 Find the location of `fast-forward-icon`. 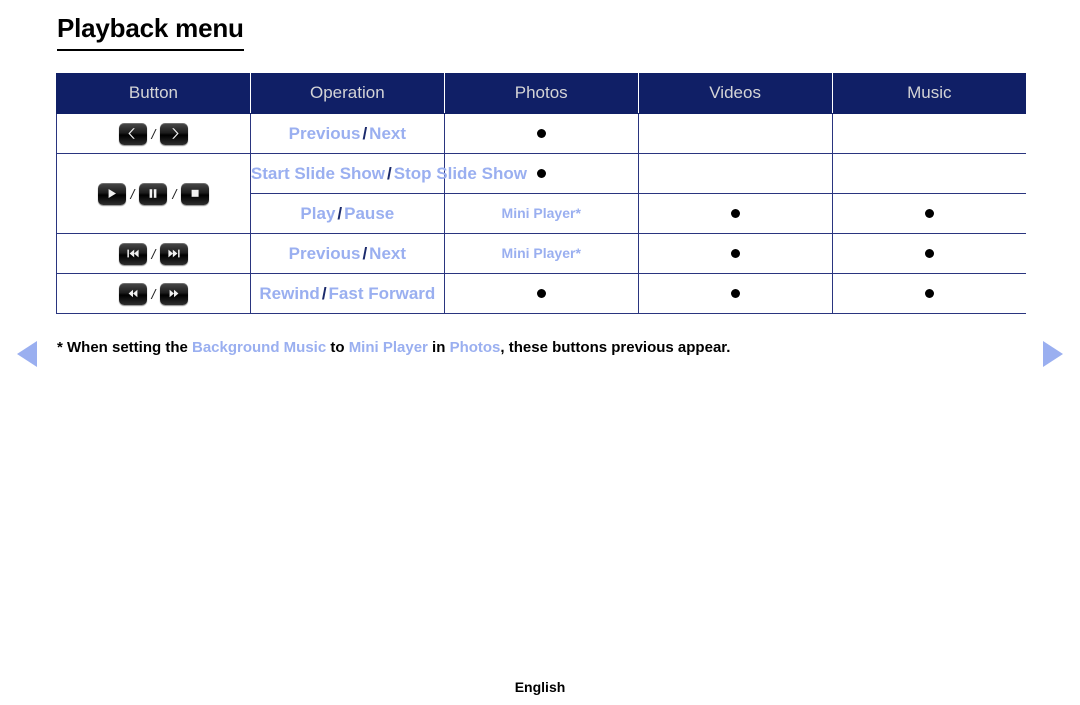

fast-forward-icon is located at coordinates (174, 293).